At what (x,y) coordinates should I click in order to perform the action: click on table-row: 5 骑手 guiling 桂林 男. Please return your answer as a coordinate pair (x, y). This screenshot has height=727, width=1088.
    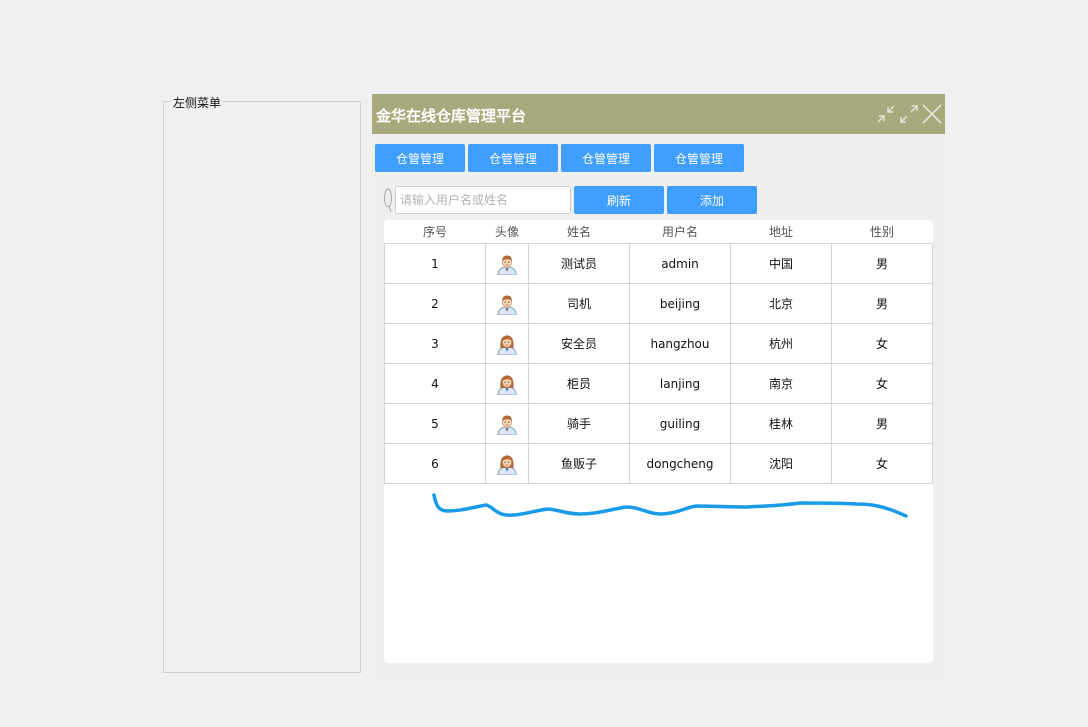
    Looking at the image, I should click on (658, 423).